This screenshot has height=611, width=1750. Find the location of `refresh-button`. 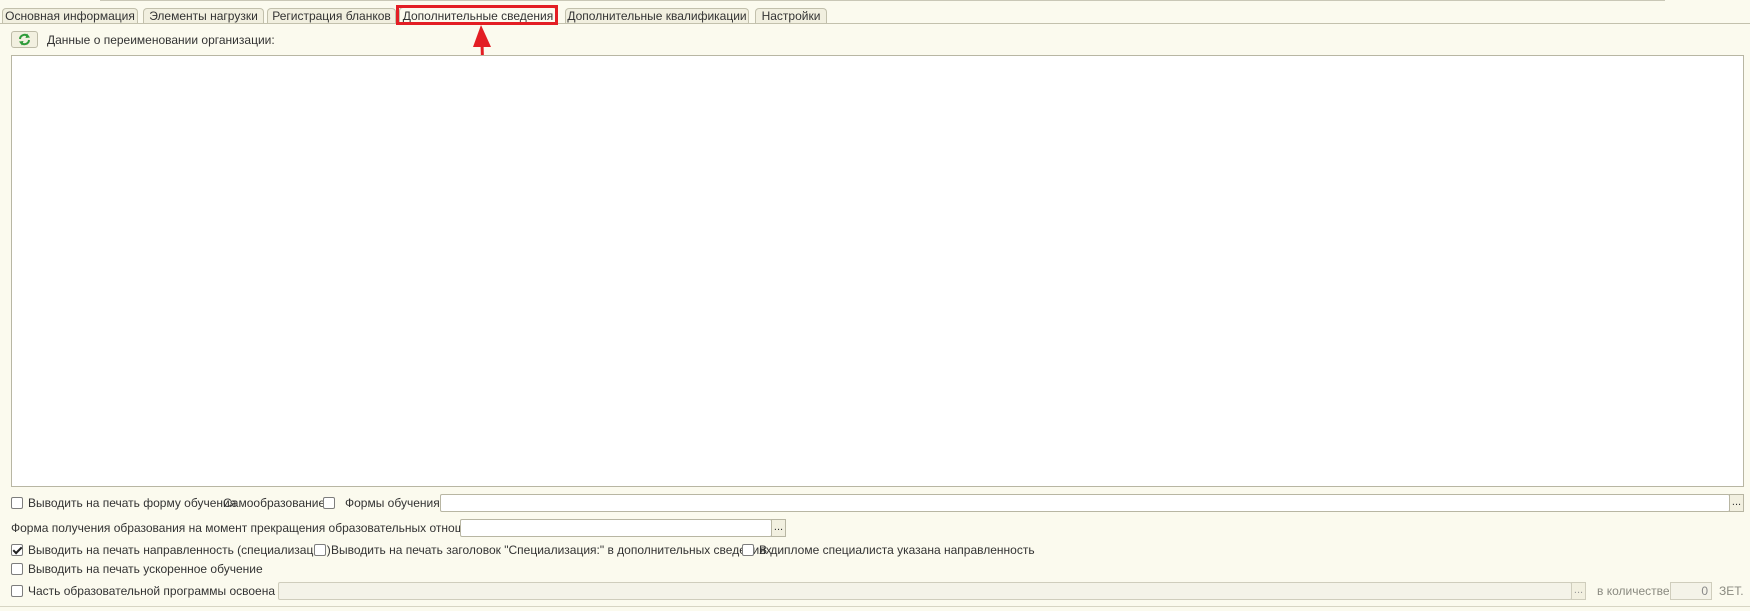

refresh-button is located at coordinates (24, 39).